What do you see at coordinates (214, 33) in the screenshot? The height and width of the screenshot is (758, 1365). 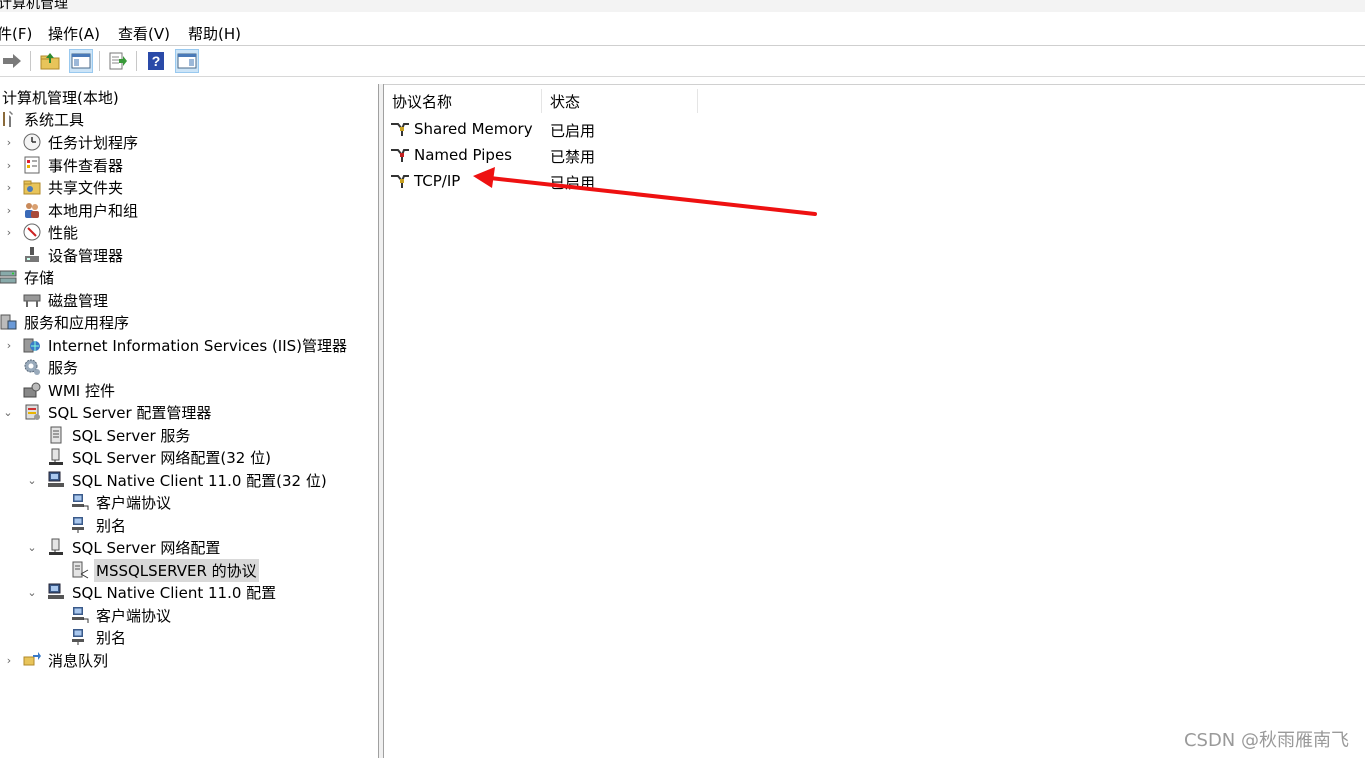 I see `menu-help: 帮助(H)` at bounding box center [214, 33].